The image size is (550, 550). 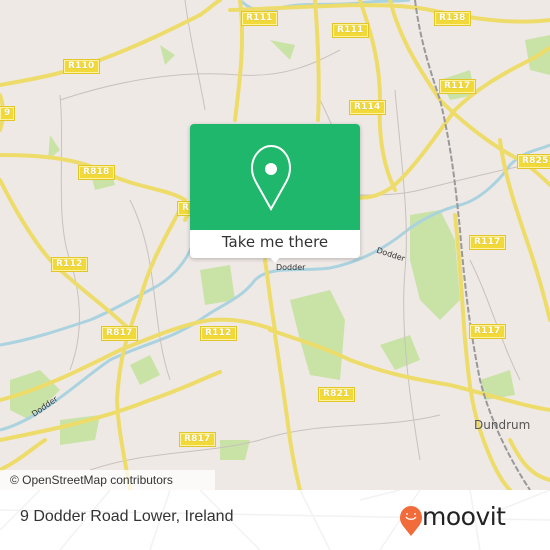 I want to click on destination-popup: Take me there, so click(x=275, y=193).